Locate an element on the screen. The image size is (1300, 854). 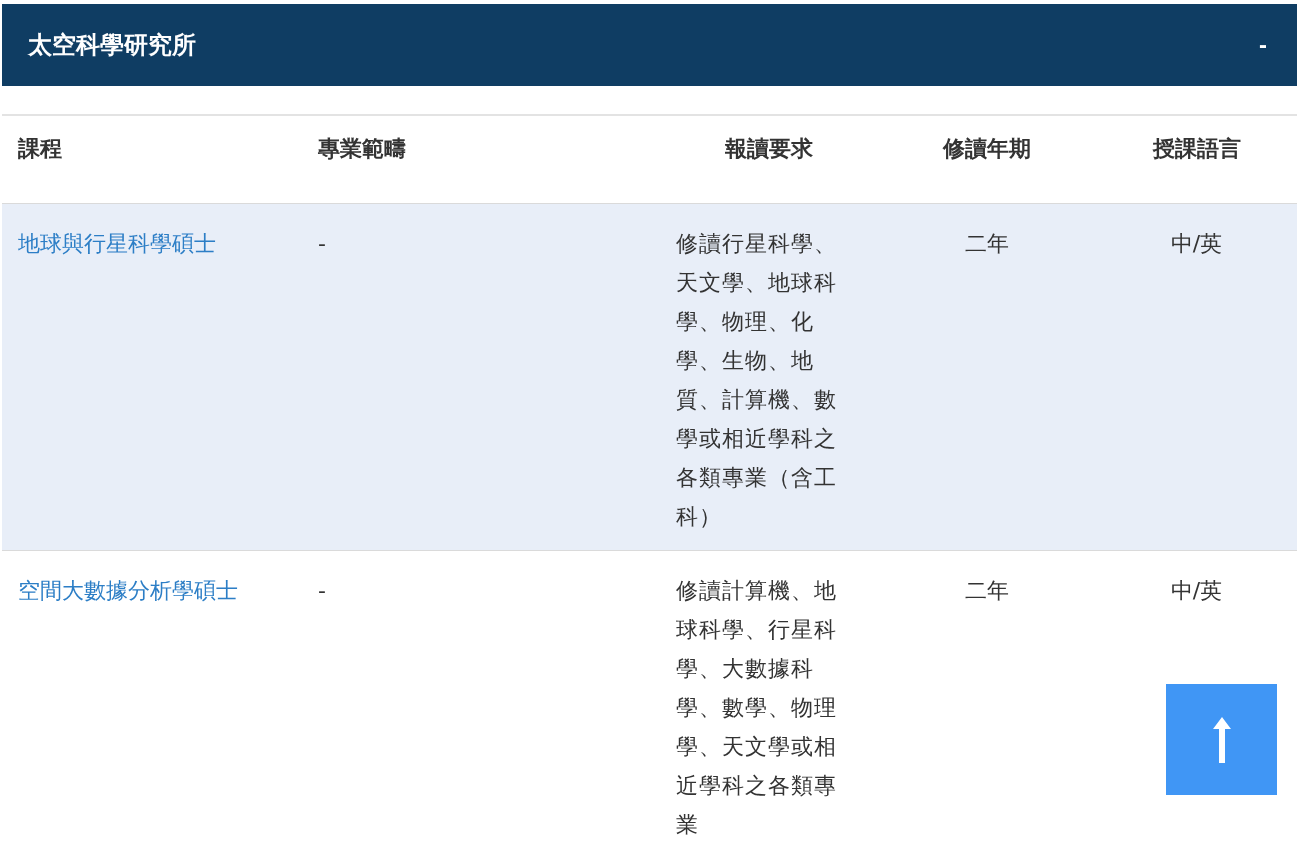
course-link: 地球與行星科學碩士 is located at coordinates (117, 243).